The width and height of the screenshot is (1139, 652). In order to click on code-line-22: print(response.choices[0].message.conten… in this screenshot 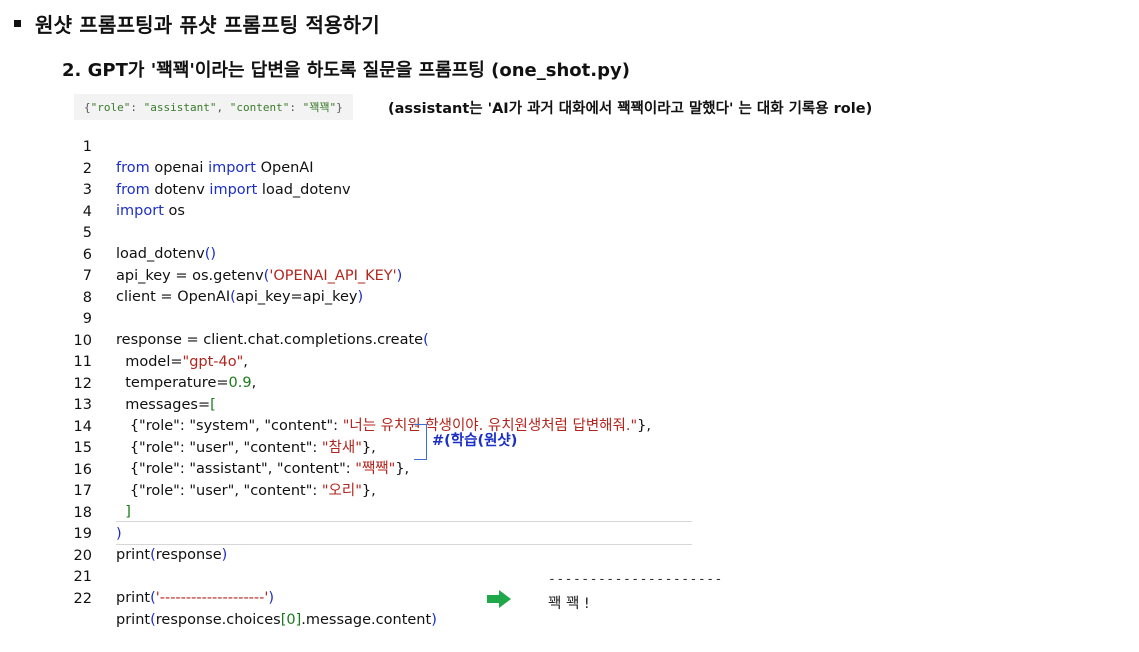, I will do `click(248, 608)`.